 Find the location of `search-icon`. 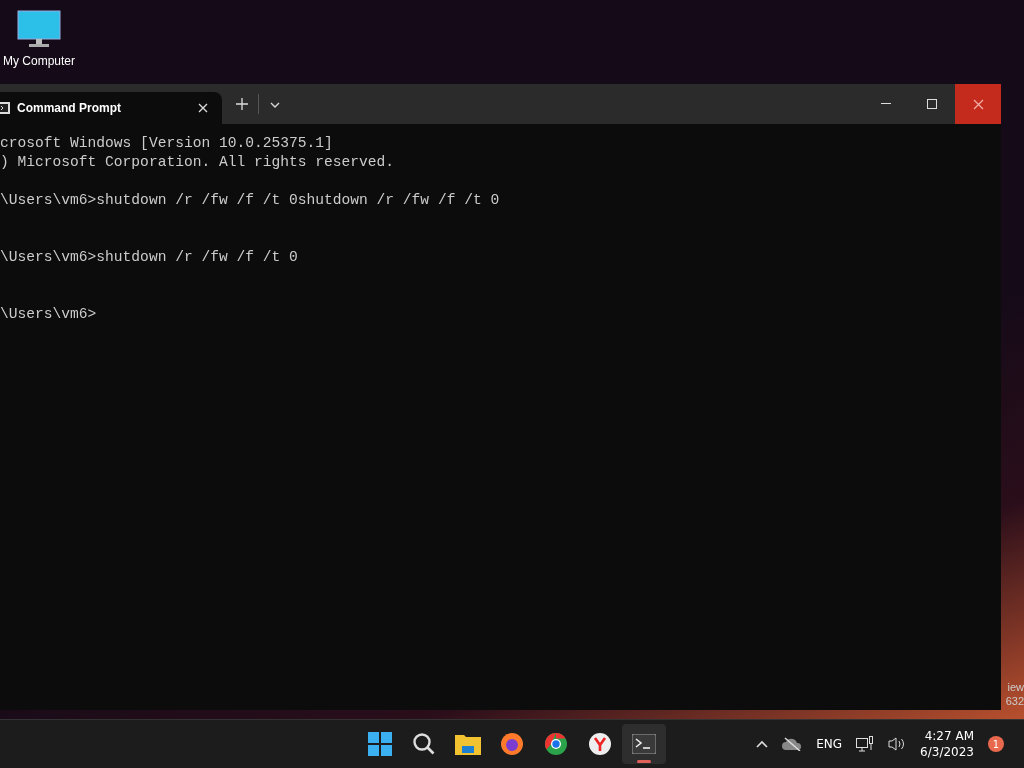

search-icon is located at coordinates (424, 744).